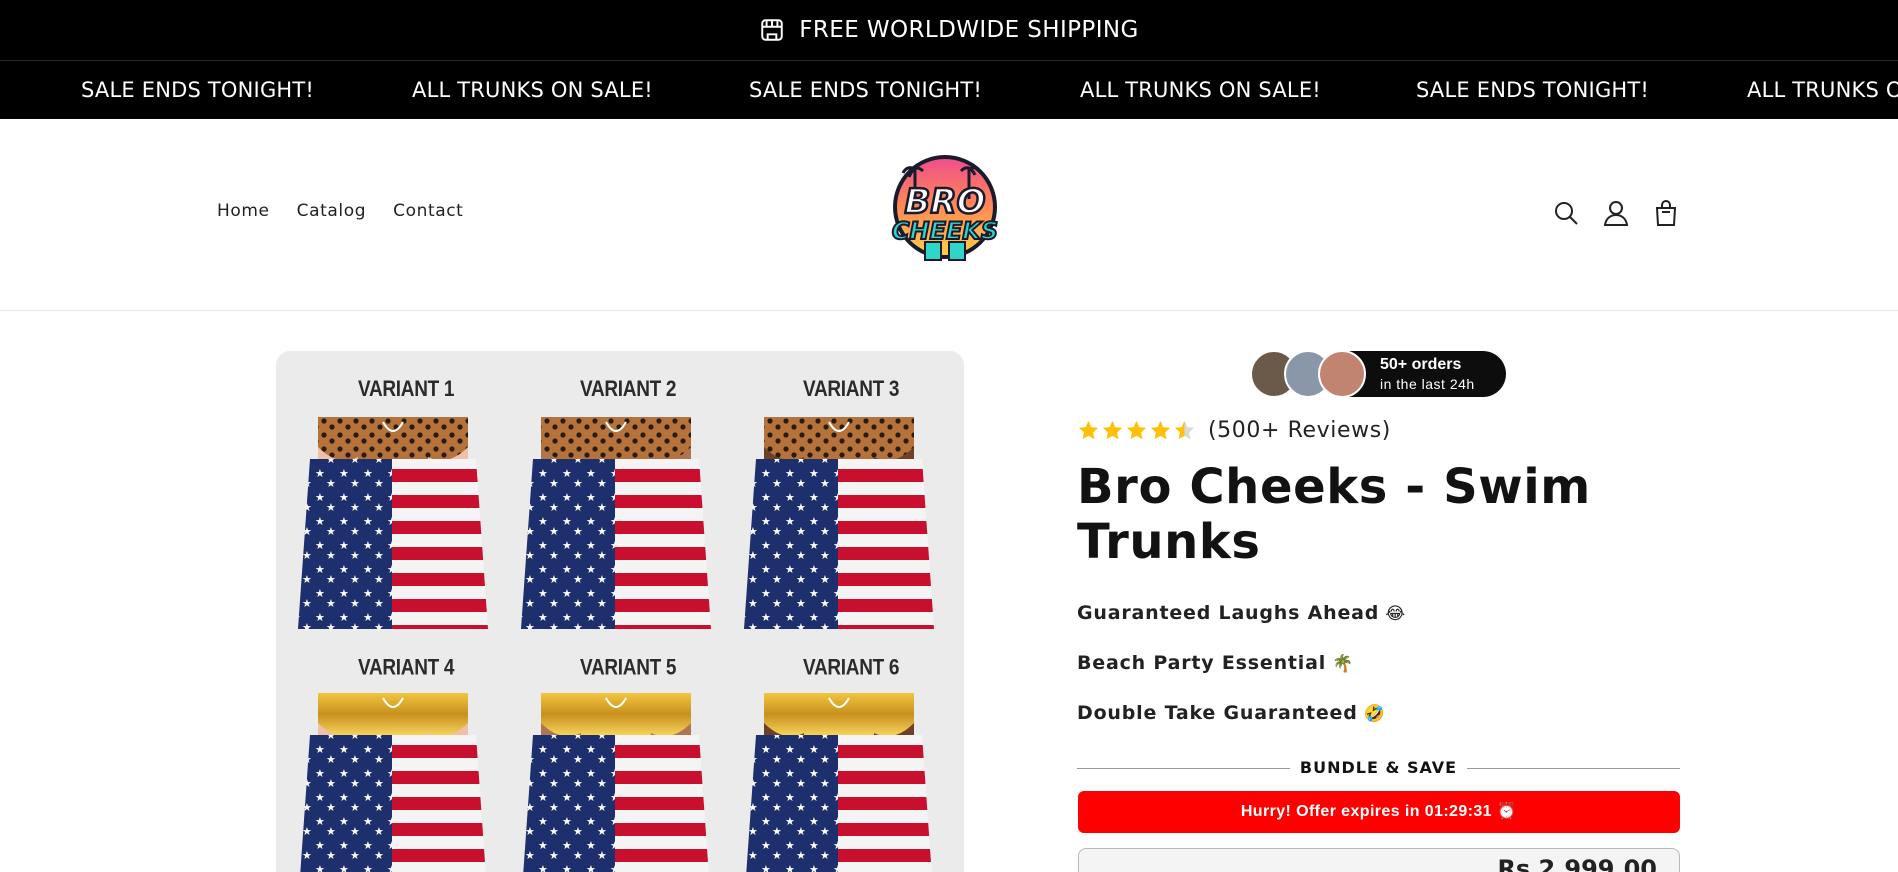  Describe the element at coordinates (1395, 614) in the screenshot. I see `laughing-emoji-icon: 😂` at that location.